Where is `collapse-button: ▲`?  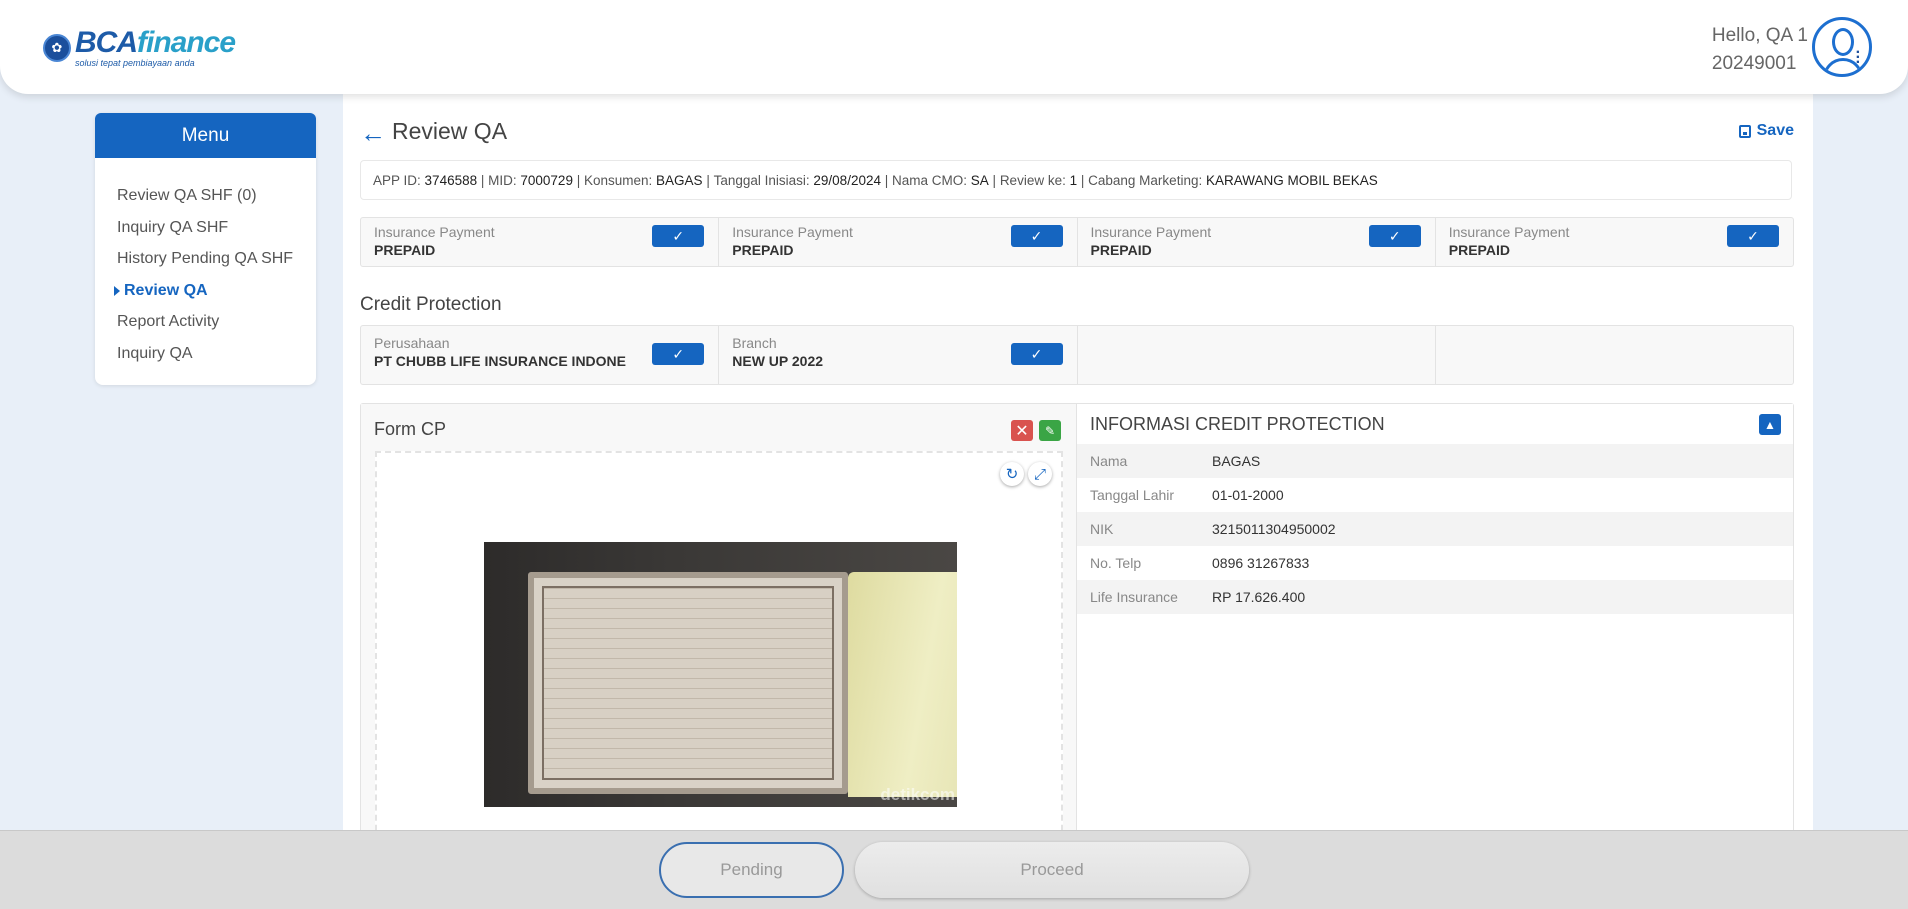 collapse-button: ▲ is located at coordinates (1770, 424).